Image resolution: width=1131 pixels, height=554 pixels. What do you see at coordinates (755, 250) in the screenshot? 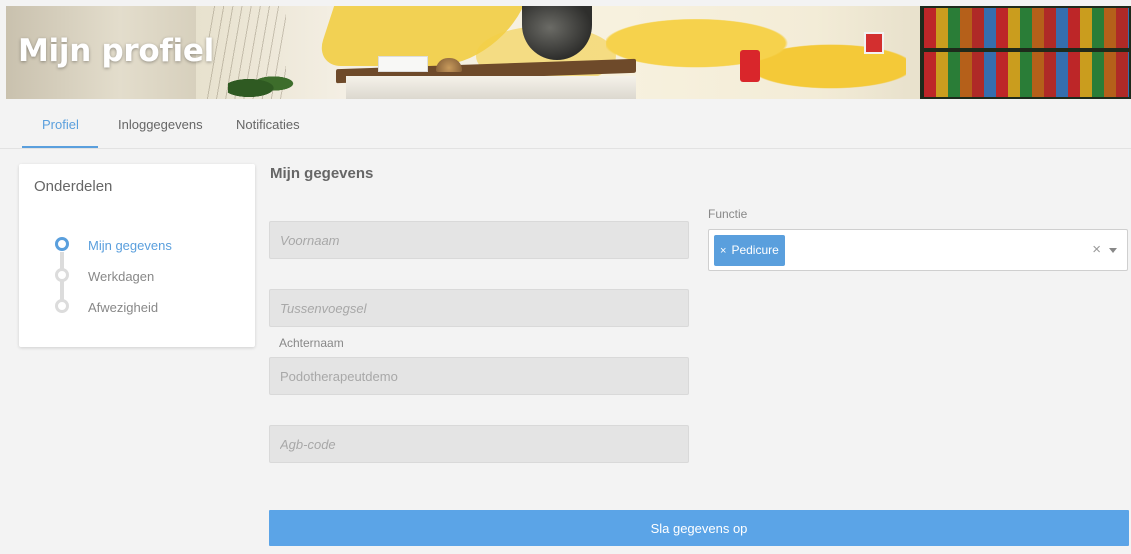
I see `chip-label: Pedicure` at bounding box center [755, 250].